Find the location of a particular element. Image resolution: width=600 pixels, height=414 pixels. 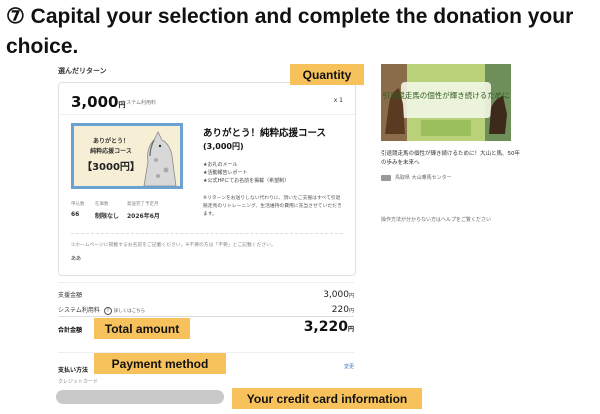

applicants-value: 66 is located at coordinates (75, 214).